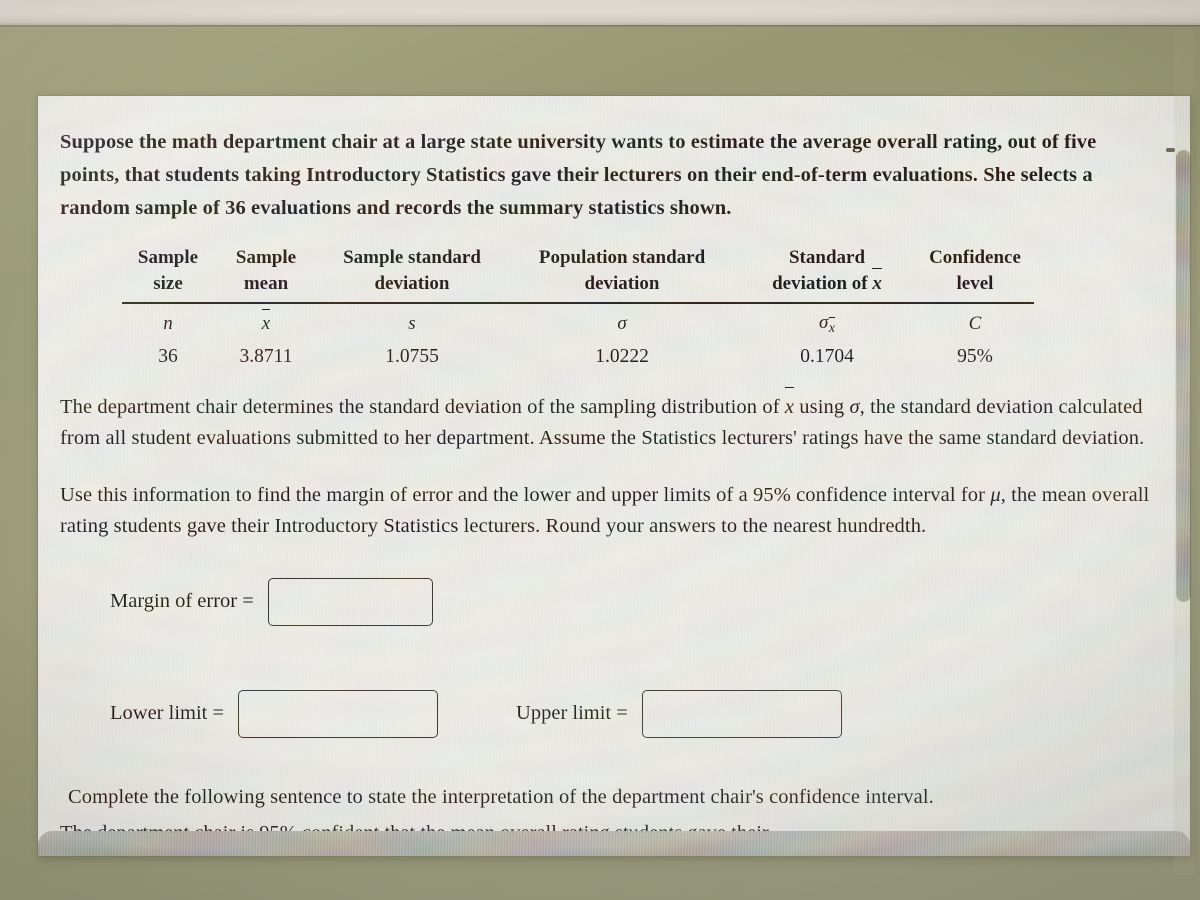 The image size is (1200, 900). I want to click on xbar-overline-header: x, so click(877, 282).